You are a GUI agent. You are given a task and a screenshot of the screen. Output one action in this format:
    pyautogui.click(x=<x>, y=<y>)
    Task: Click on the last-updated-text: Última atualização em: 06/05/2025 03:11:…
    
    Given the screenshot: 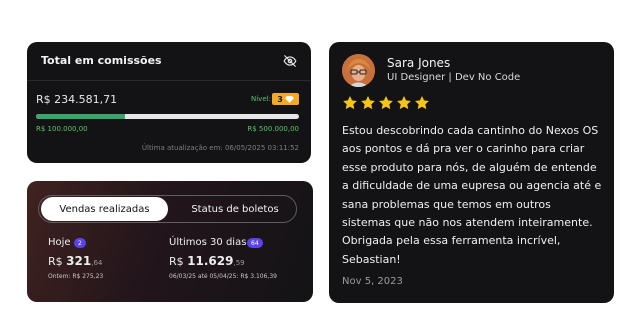 What is the action you would take?
    pyautogui.click(x=220, y=148)
    